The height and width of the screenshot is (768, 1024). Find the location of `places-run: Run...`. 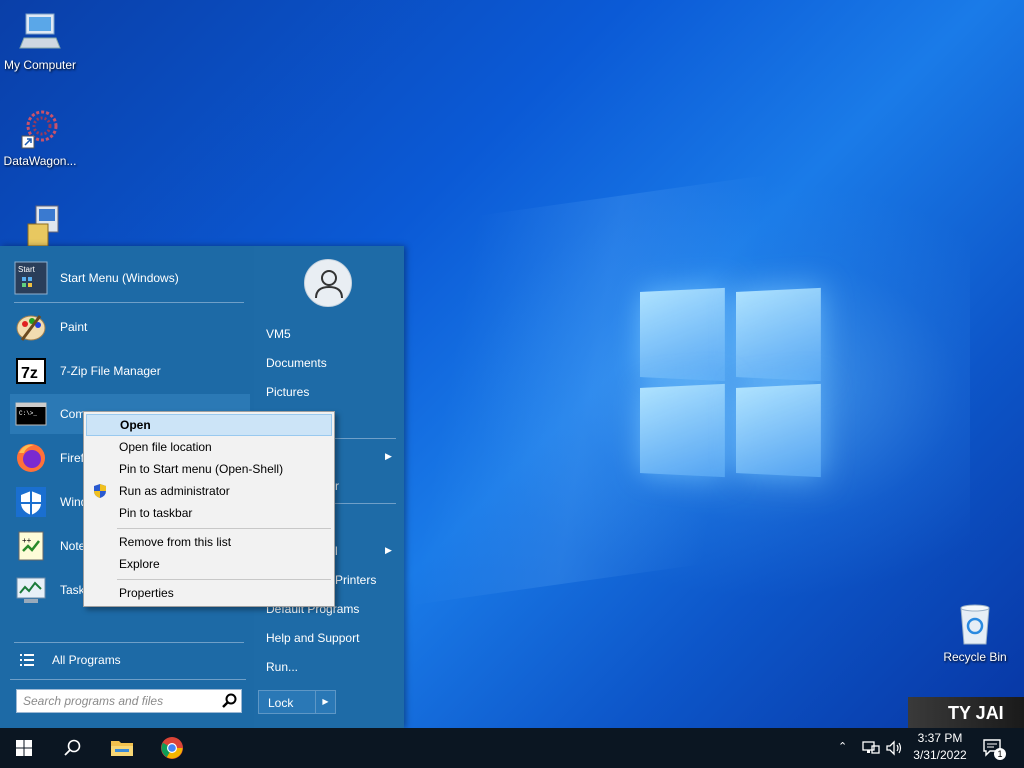

places-run: Run... is located at coordinates (282, 667).